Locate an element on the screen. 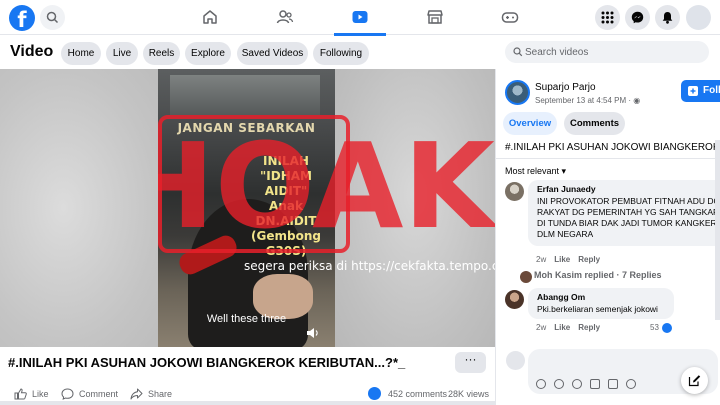 Image resolution: width=720 pixels, height=405 pixels. volume-icon is located at coordinates (313, 333).